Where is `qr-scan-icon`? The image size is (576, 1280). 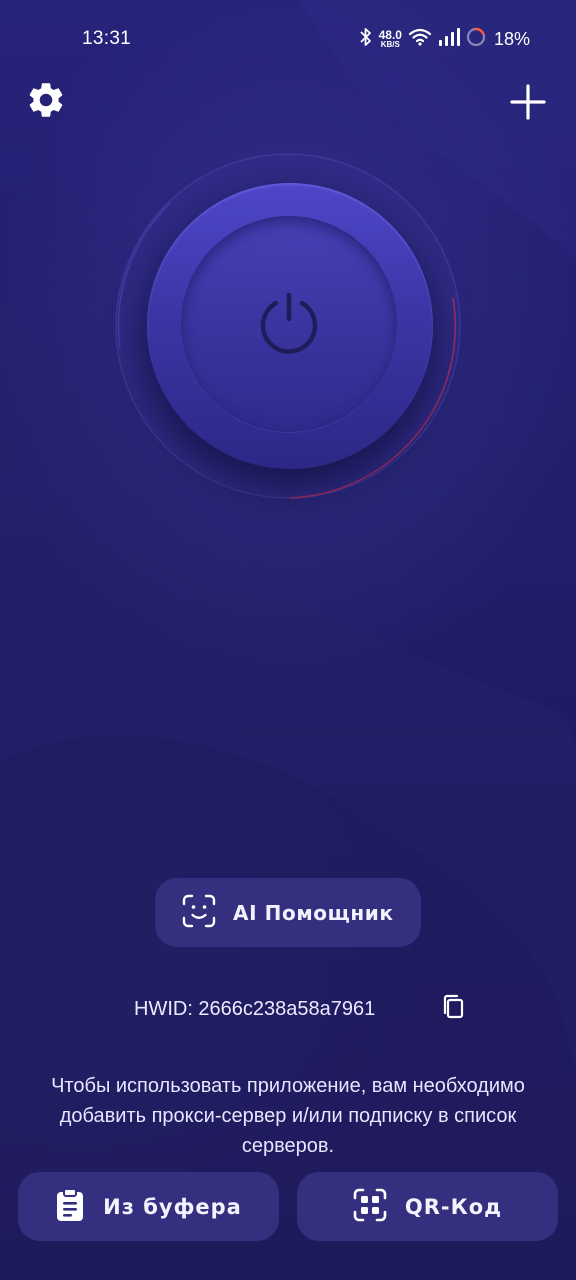
qr-scan-icon is located at coordinates (370, 1207).